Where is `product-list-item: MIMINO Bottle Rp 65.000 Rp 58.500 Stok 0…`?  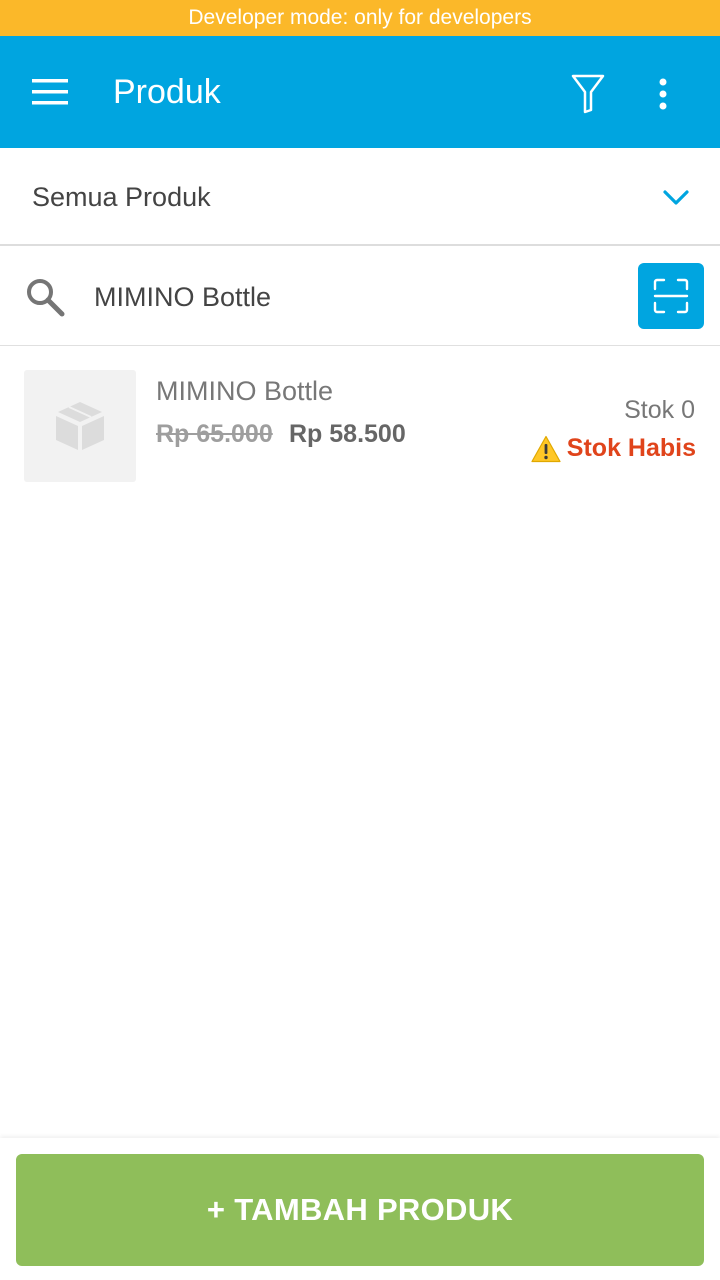
product-list-item: MIMINO Bottle Rp 65.000 Rp 58.500 Stok 0… is located at coordinates (360, 426).